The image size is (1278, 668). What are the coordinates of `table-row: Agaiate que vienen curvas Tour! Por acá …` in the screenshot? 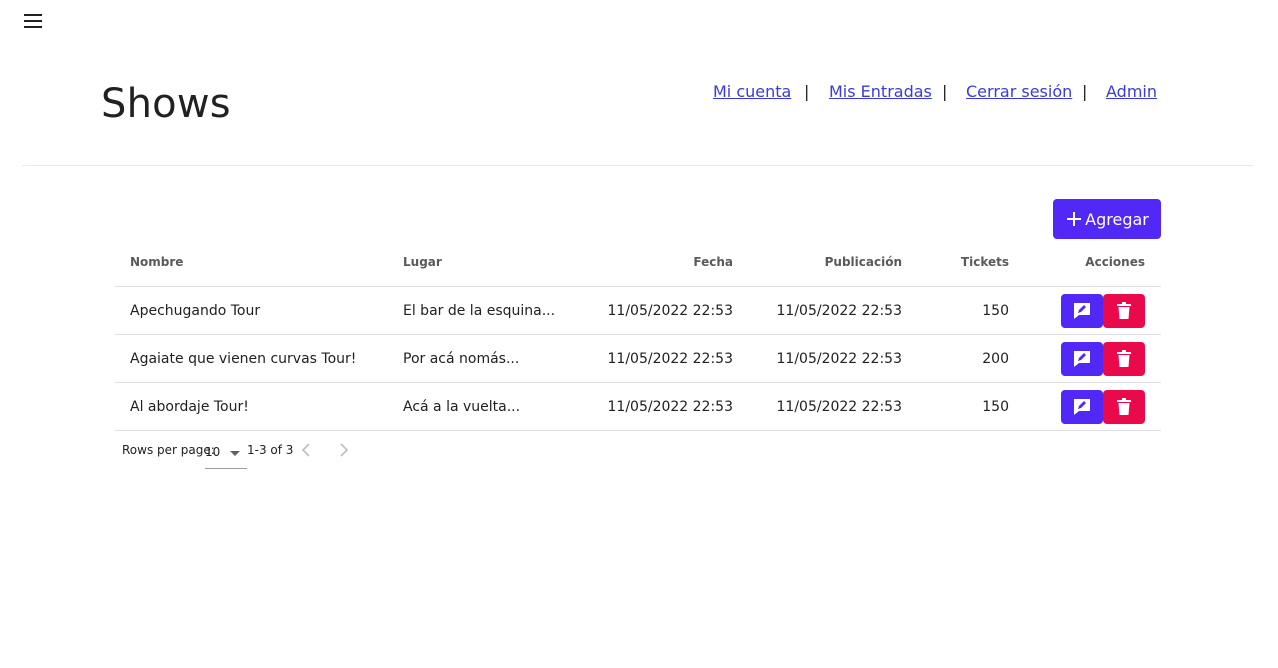 It's located at (637, 359).